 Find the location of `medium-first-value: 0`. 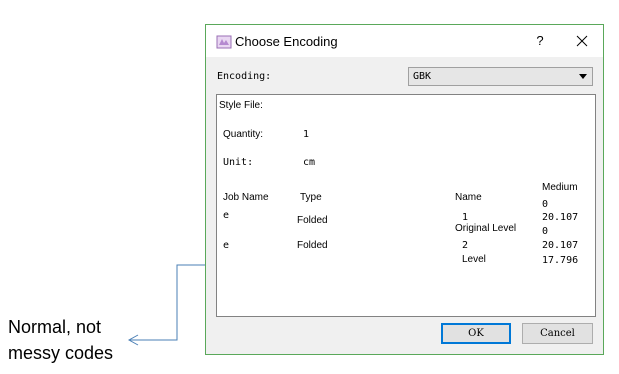

medium-first-value: 0 is located at coordinates (545, 204).